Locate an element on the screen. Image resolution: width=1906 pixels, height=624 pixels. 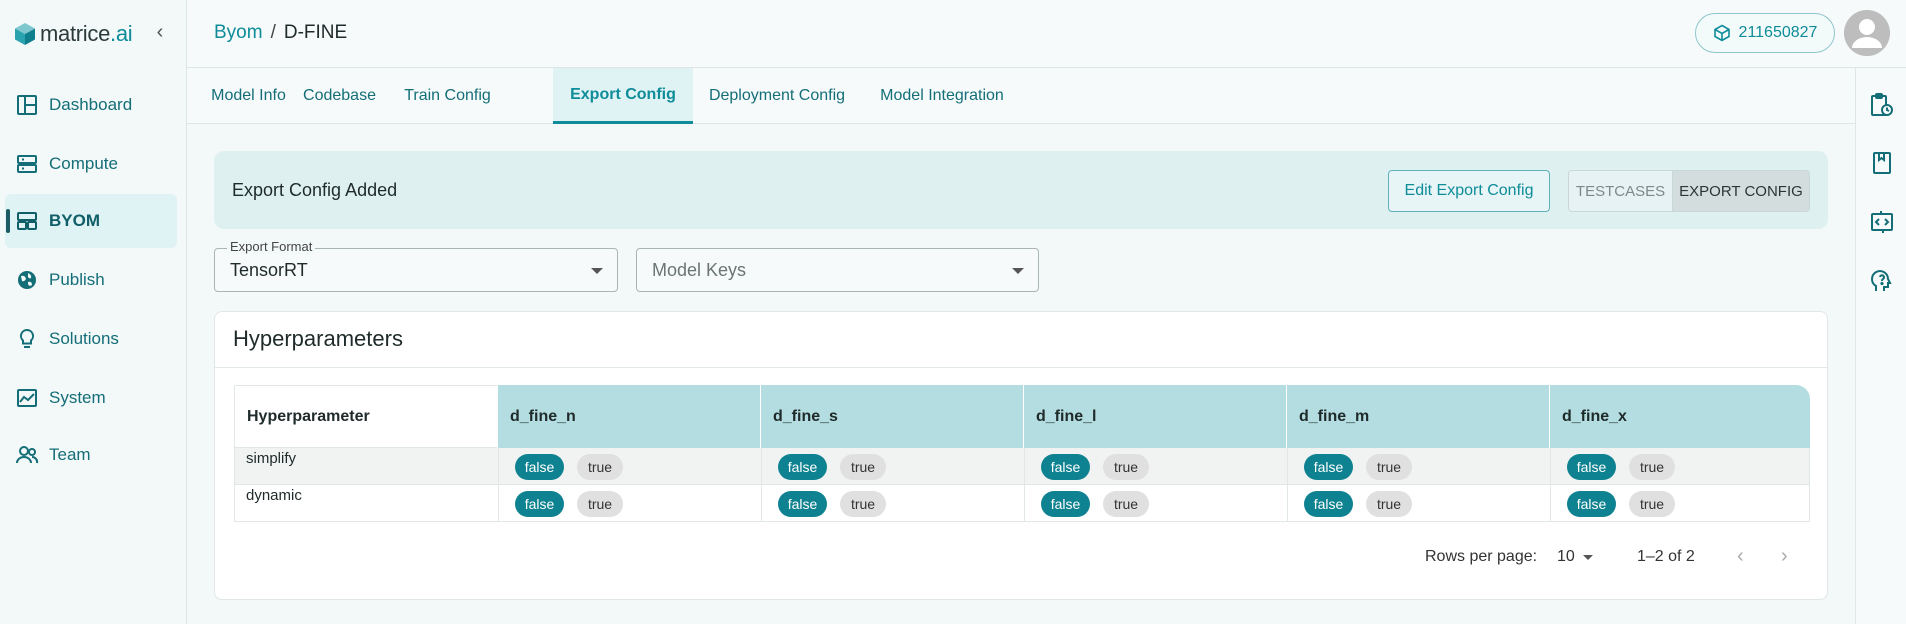
sidebar-item-solutions: Solutions is located at coordinates (91, 339).